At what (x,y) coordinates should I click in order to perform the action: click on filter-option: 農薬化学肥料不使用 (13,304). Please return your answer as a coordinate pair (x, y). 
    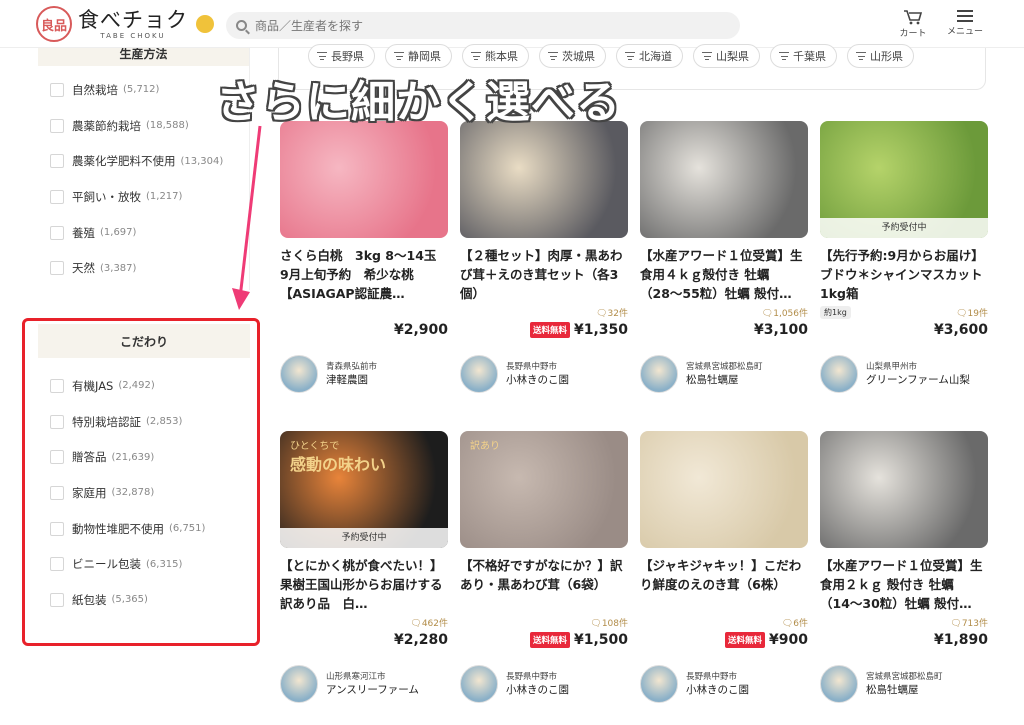
    Looking at the image, I should click on (143, 161).